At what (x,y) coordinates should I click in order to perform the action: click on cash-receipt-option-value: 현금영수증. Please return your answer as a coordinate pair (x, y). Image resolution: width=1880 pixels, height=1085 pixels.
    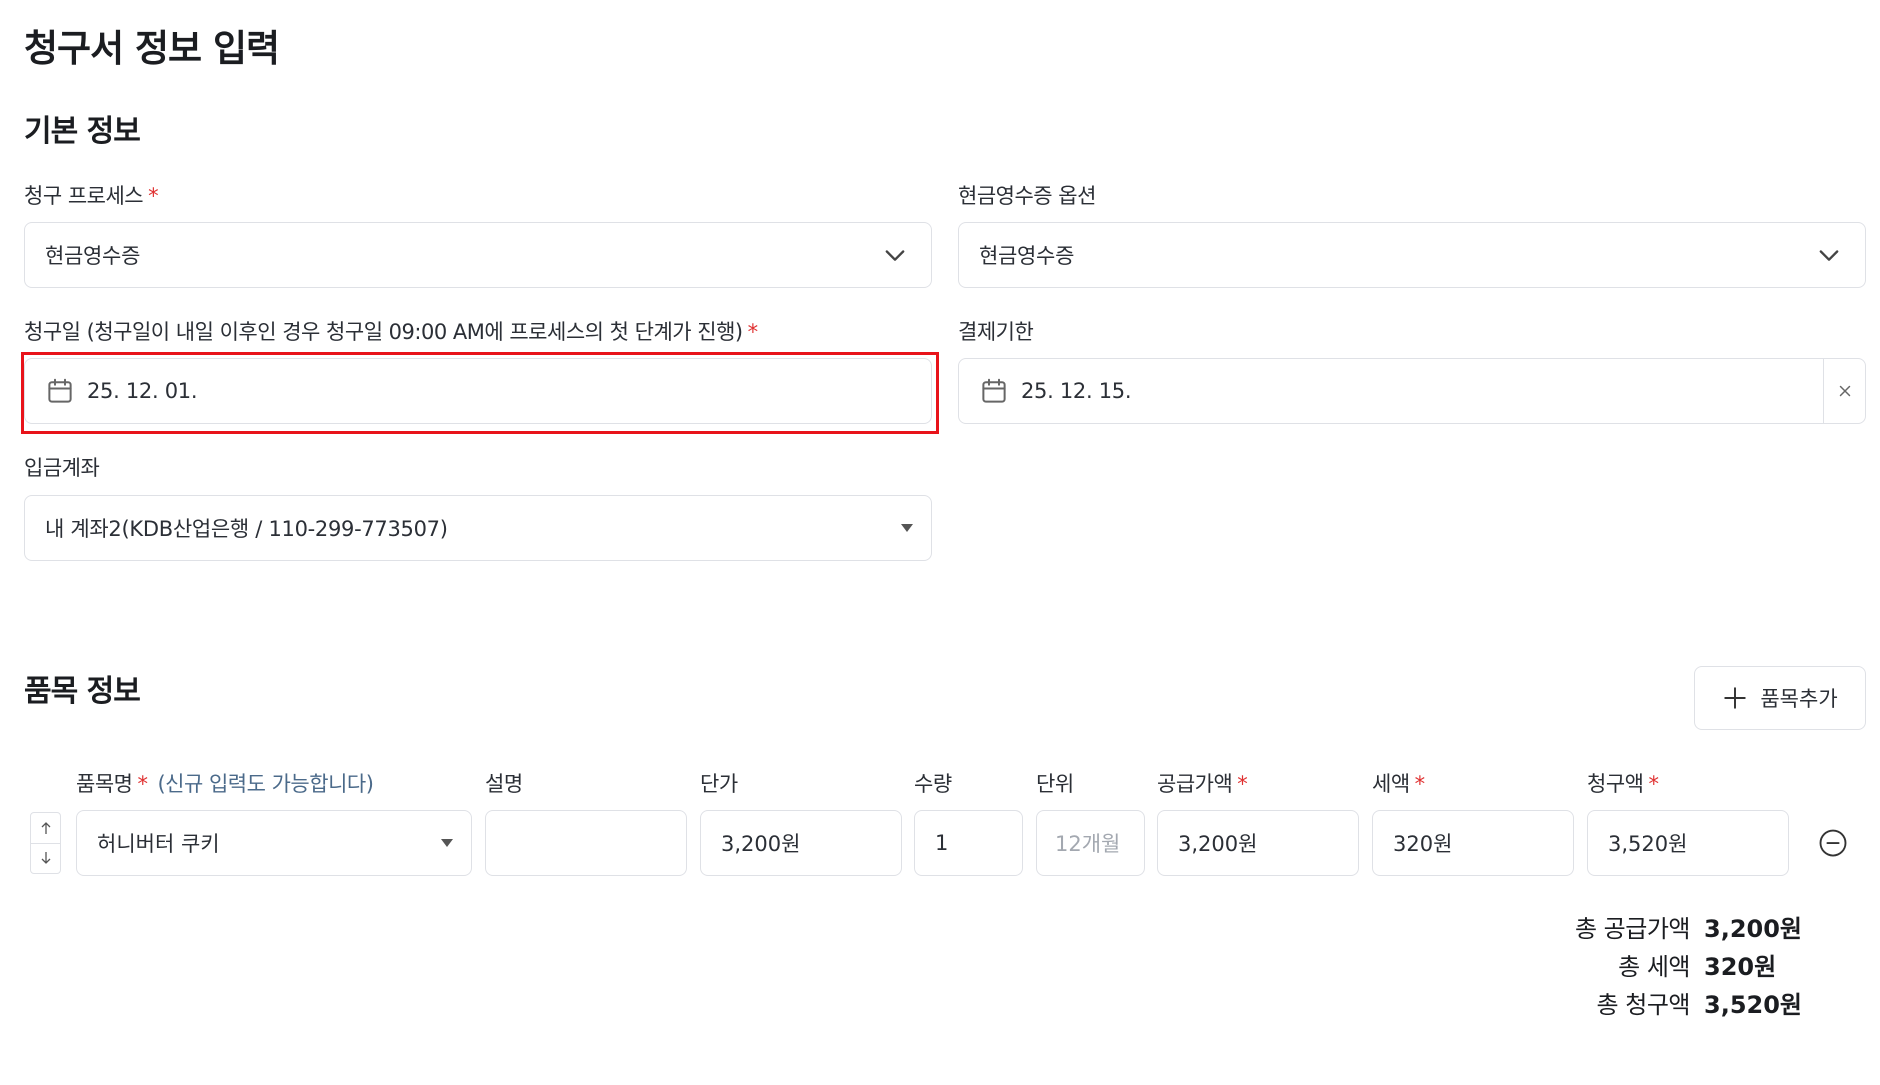
    Looking at the image, I should click on (1027, 256).